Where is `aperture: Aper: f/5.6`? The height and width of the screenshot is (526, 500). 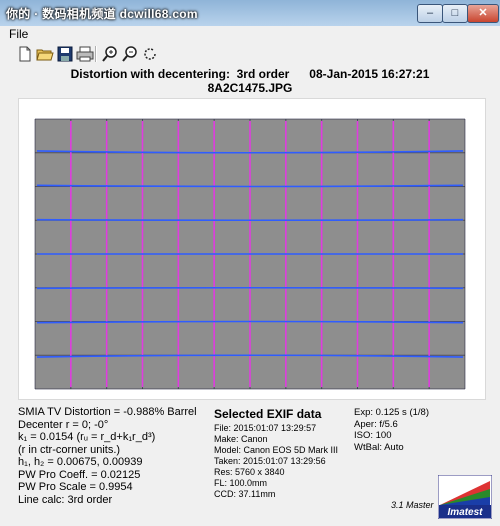
aperture: Aper: f/5.6 is located at coordinates (376, 424).